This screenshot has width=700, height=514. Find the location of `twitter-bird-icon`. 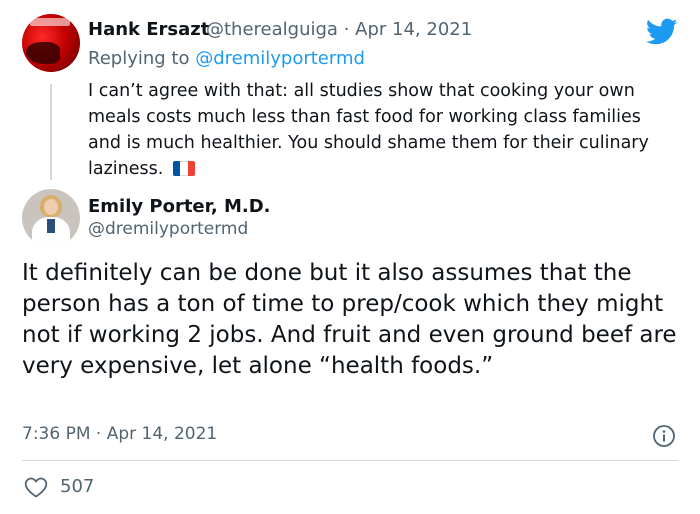

twitter-bird-icon is located at coordinates (662, 32).